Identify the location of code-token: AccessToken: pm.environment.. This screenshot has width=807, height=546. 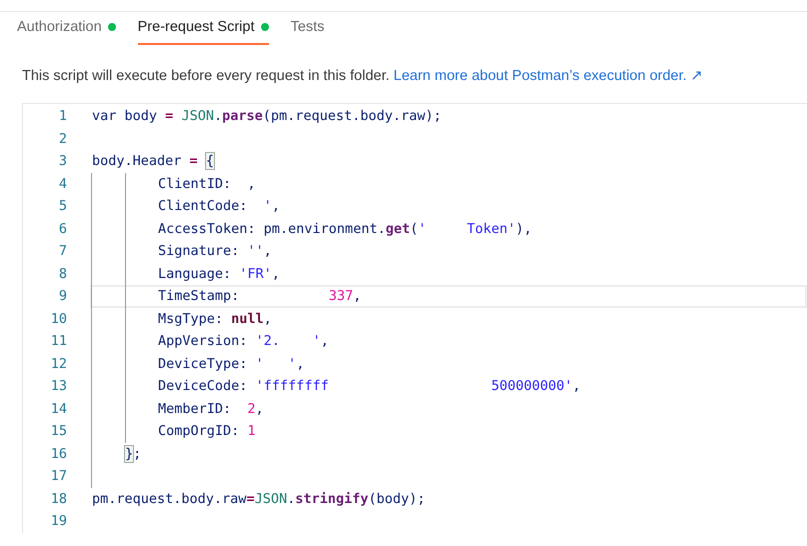
(272, 228).